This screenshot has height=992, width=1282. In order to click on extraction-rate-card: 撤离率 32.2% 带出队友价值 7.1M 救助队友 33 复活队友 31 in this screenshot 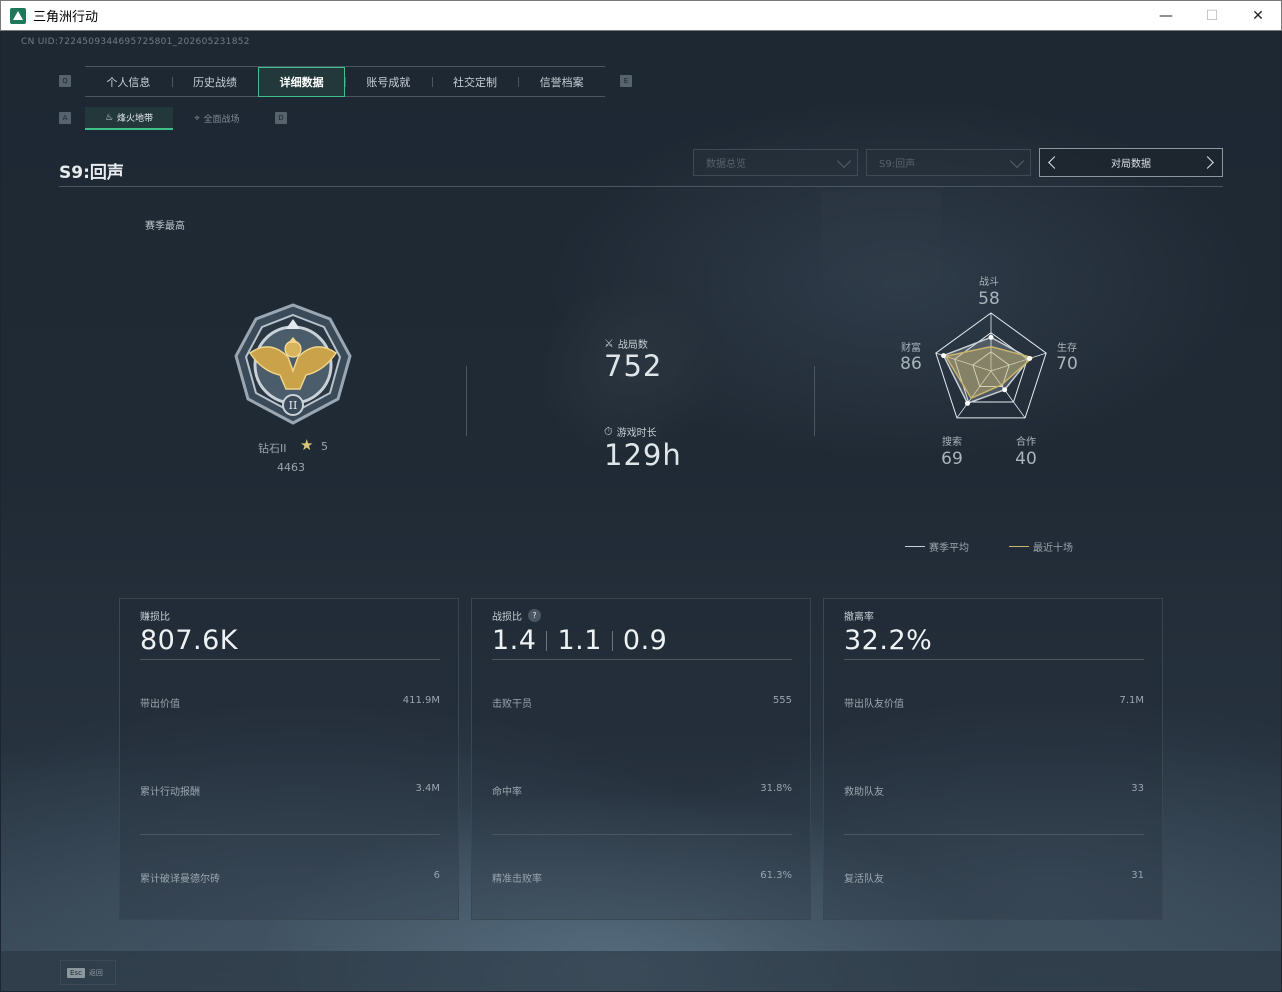, I will do `click(993, 759)`.